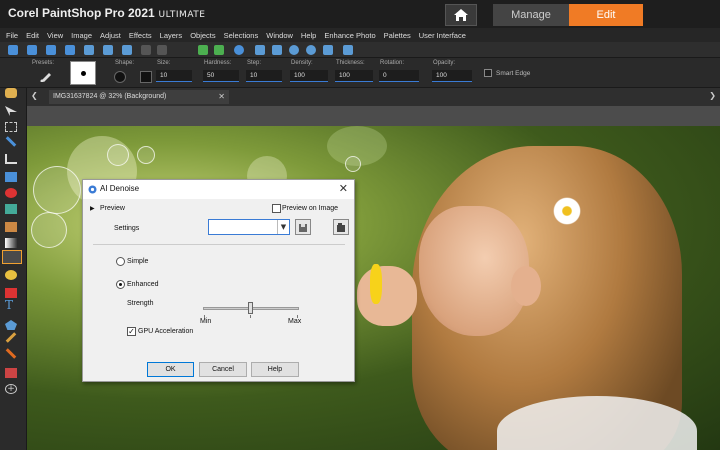  What do you see at coordinates (11, 193) in the screenshot?
I see `red-eye-tool-icon` at bounding box center [11, 193].